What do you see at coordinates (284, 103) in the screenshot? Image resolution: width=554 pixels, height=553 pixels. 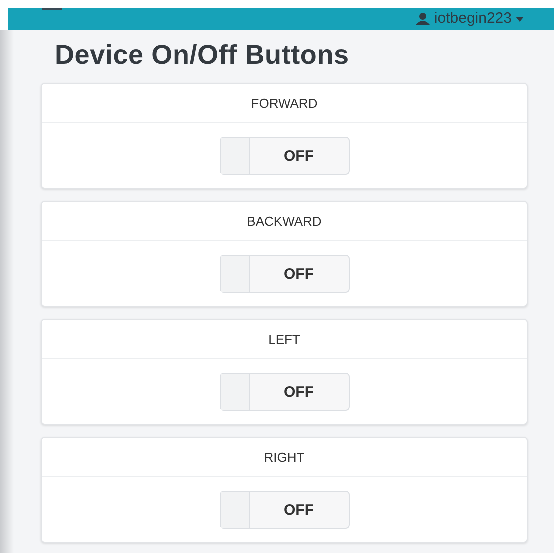 I see `device-name: FORWARD` at bounding box center [284, 103].